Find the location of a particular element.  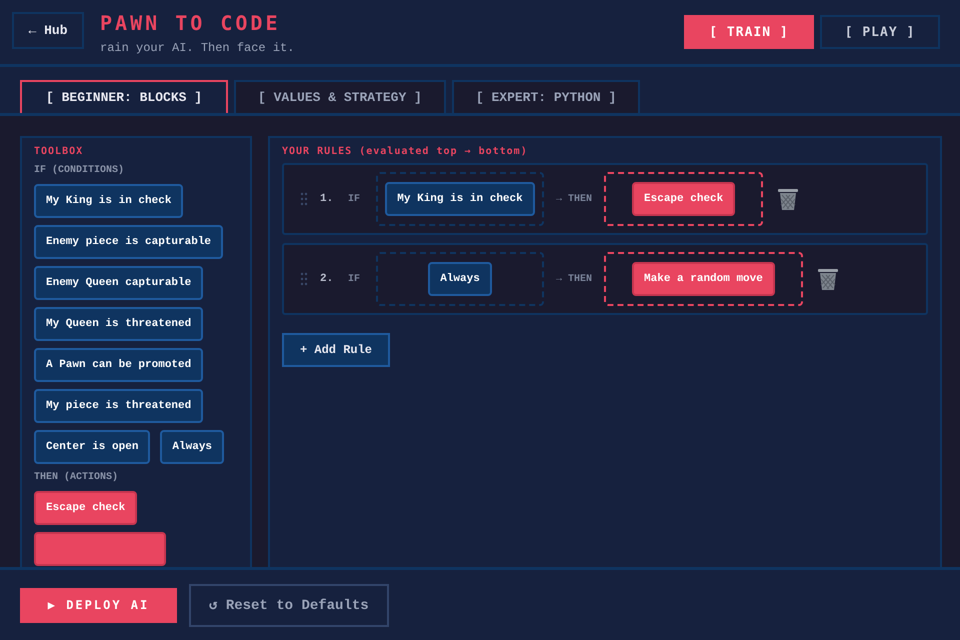

condition-block: My Queen is threatened is located at coordinates (119, 324).